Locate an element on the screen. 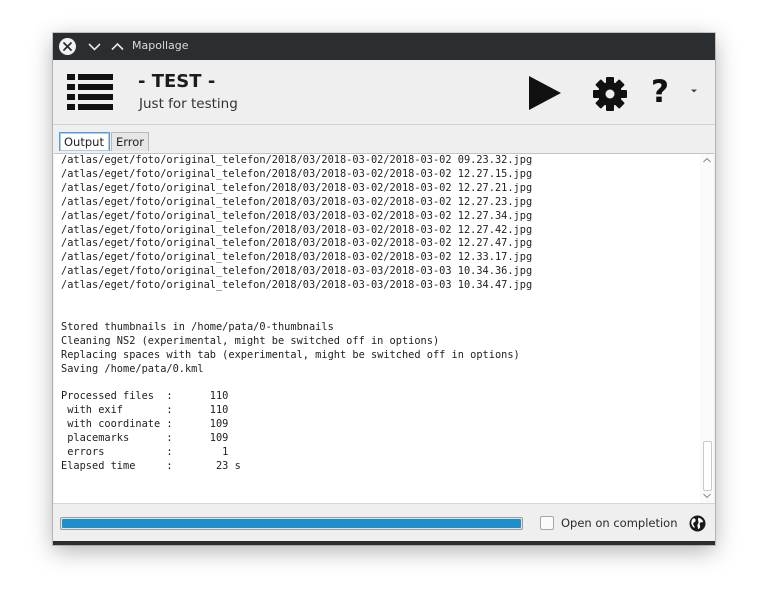 The width and height of the screenshot is (768, 599). scroll-thumb is located at coordinates (707, 466).